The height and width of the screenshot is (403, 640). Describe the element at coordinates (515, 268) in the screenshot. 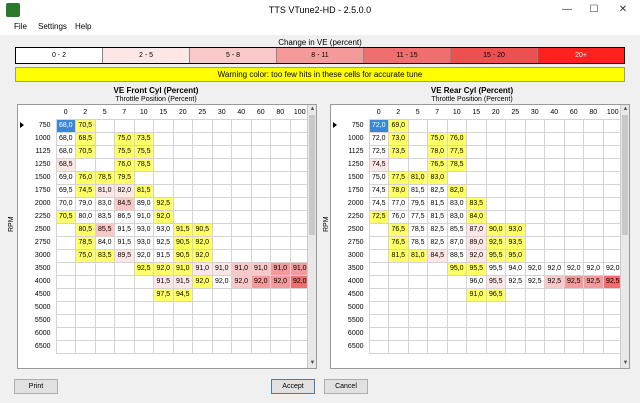

I see `ve-cell: 94,0` at that location.